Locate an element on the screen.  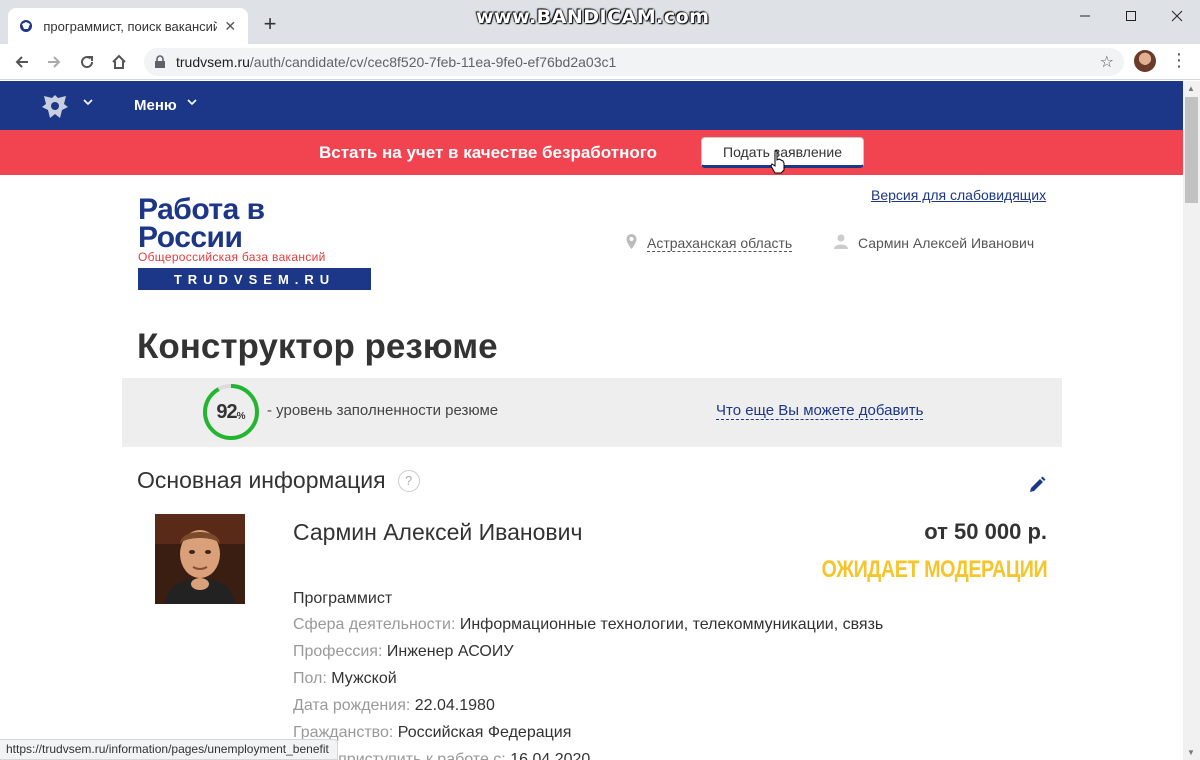
progress-value: 92% is located at coordinates (231, 412).